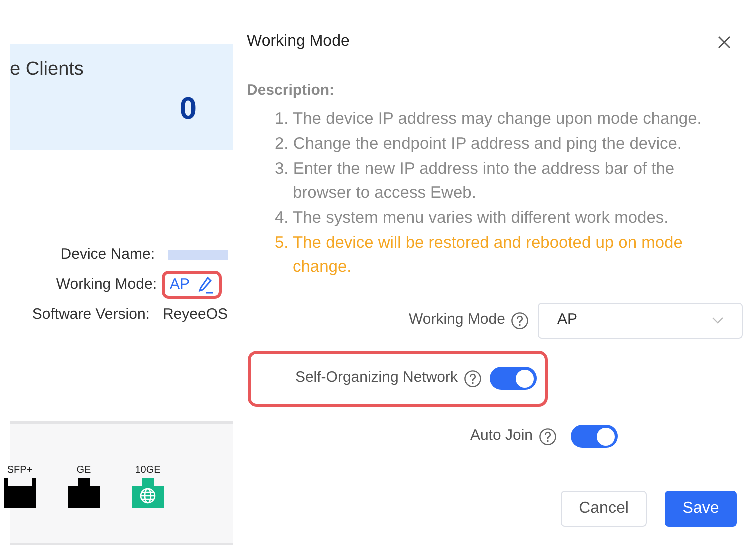 The width and height of the screenshot is (743, 560). What do you see at coordinates (291, 91) in the screenshot?
I see `description-title: Description:` at bounding box center [291, 91].